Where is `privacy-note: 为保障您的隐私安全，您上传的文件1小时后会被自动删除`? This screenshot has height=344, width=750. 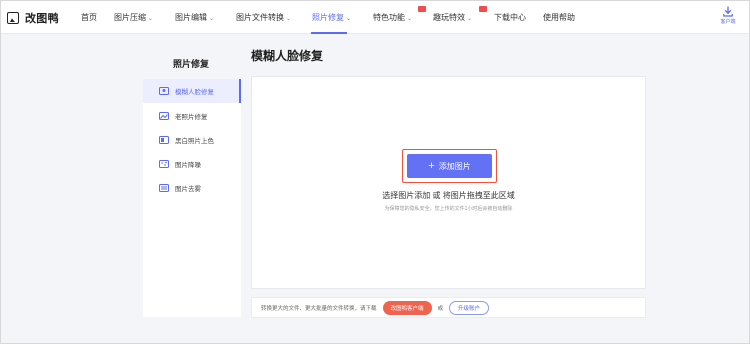 privacy-note: 为保障您的隐私安全，您上传的文件1小时后会被自动删除 is located at coordinates (448, 209).